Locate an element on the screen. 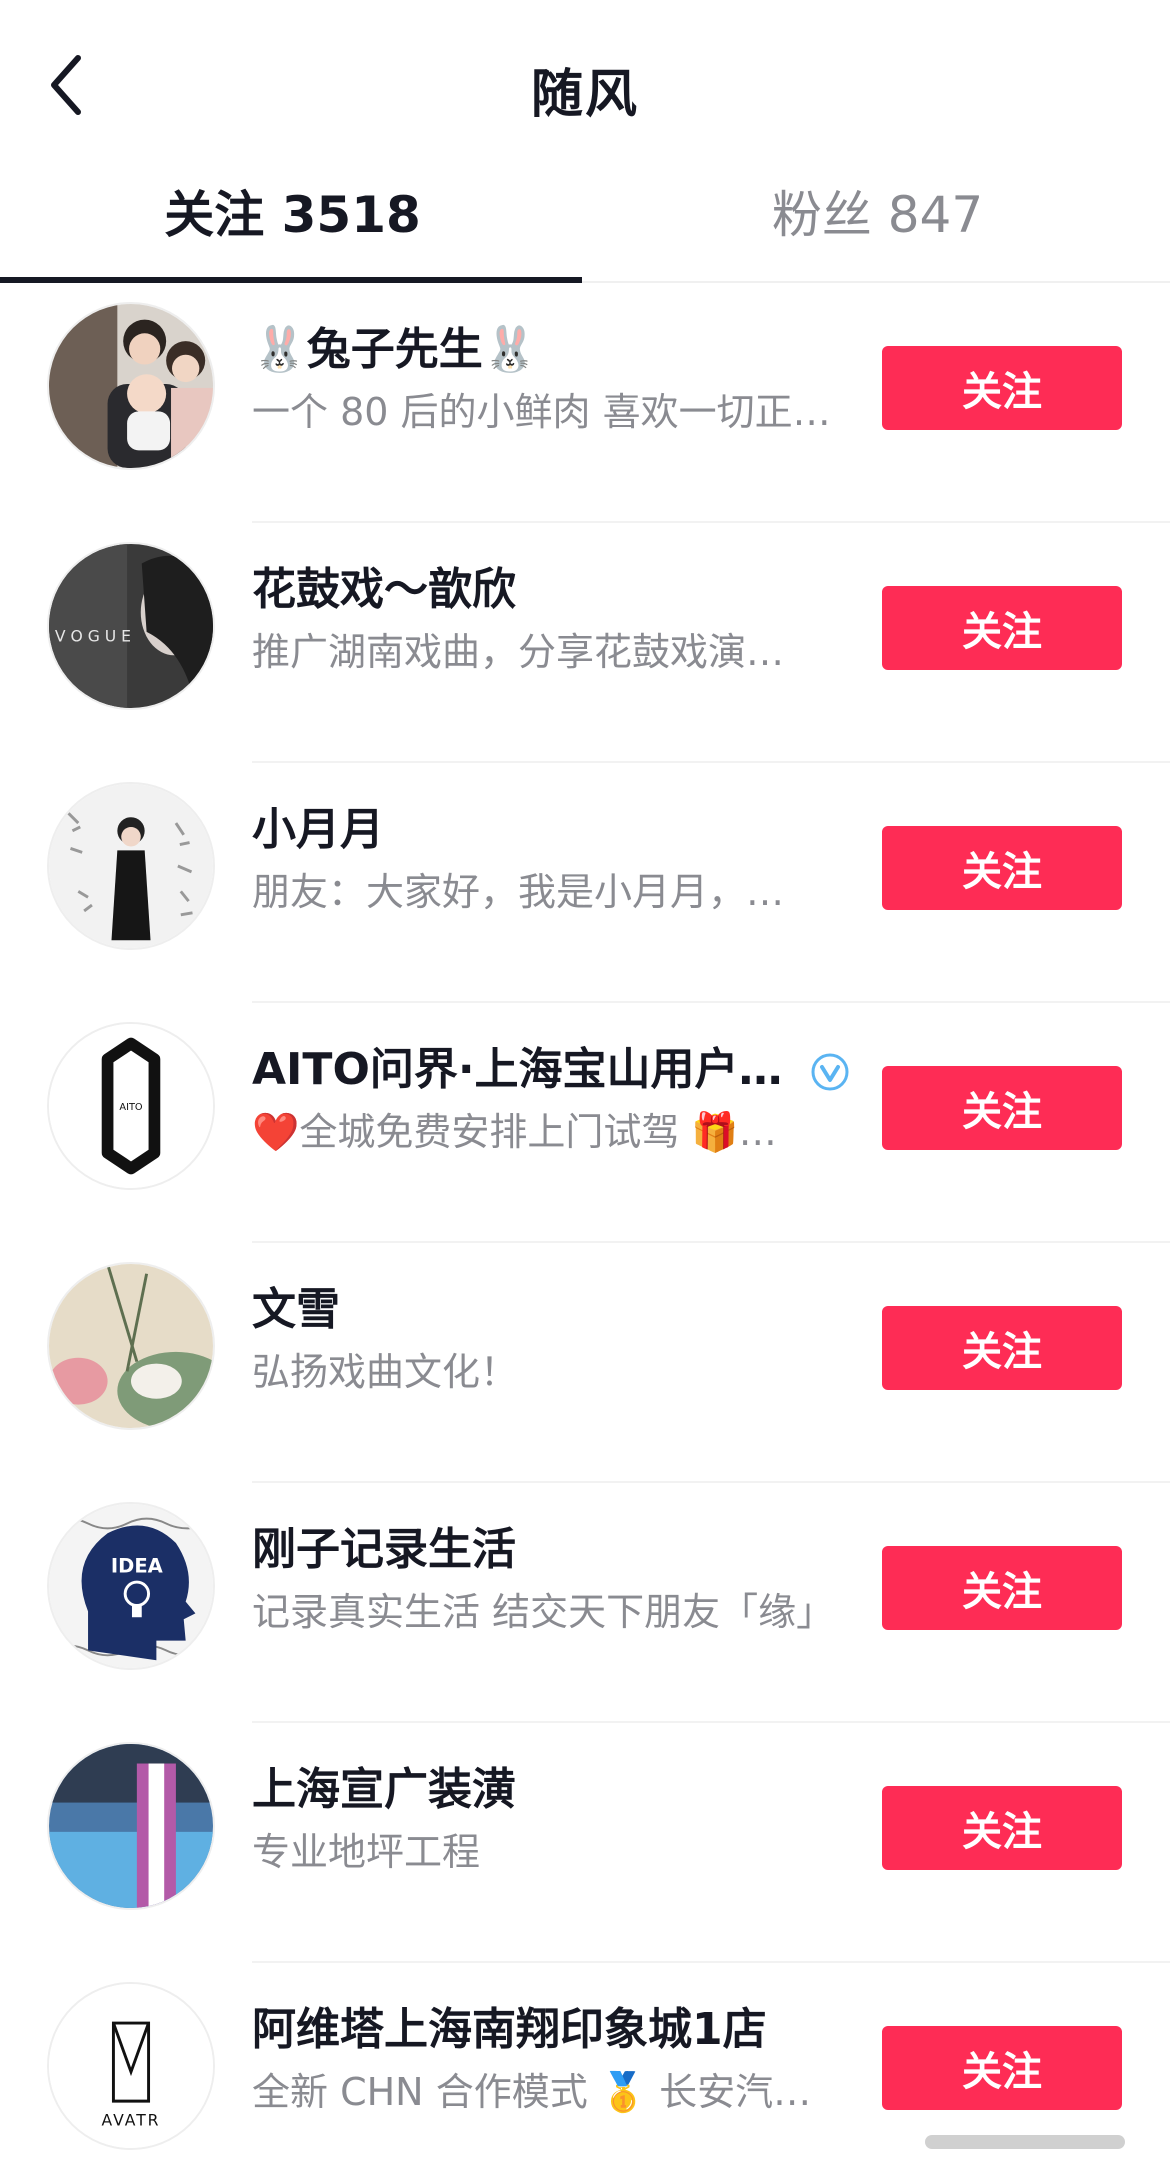 This screenshot has height=2172, width=1170. page-title: 随风 is located at coordinates (584, 95).